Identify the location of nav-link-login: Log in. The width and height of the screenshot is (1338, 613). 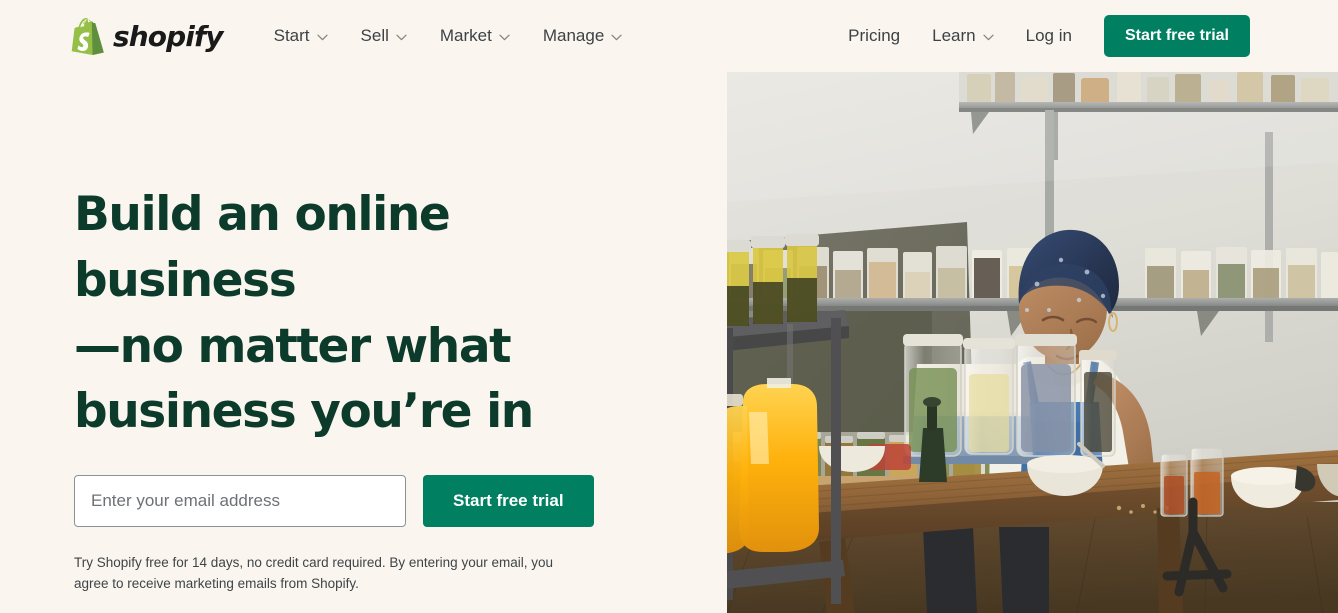
(1049, 36).